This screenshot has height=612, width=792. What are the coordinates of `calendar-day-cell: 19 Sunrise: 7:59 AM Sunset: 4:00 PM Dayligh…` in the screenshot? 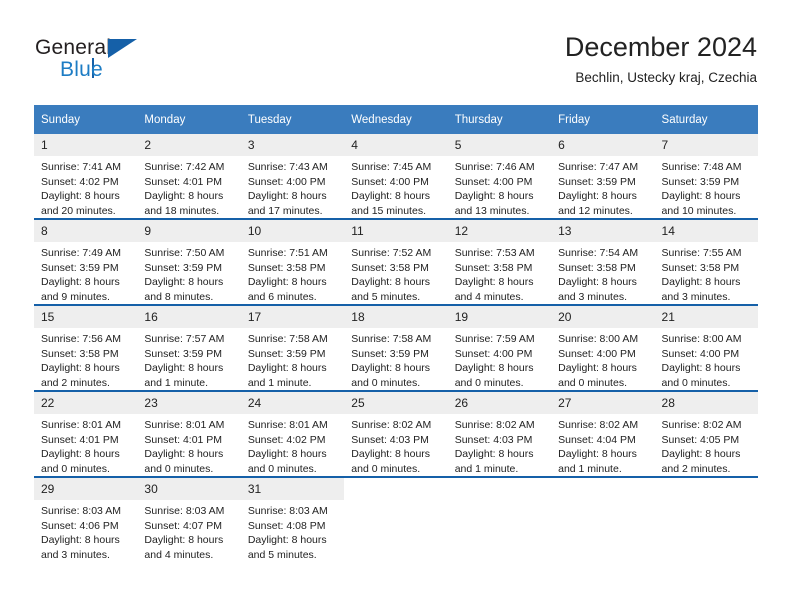 It's located at (499, 347).